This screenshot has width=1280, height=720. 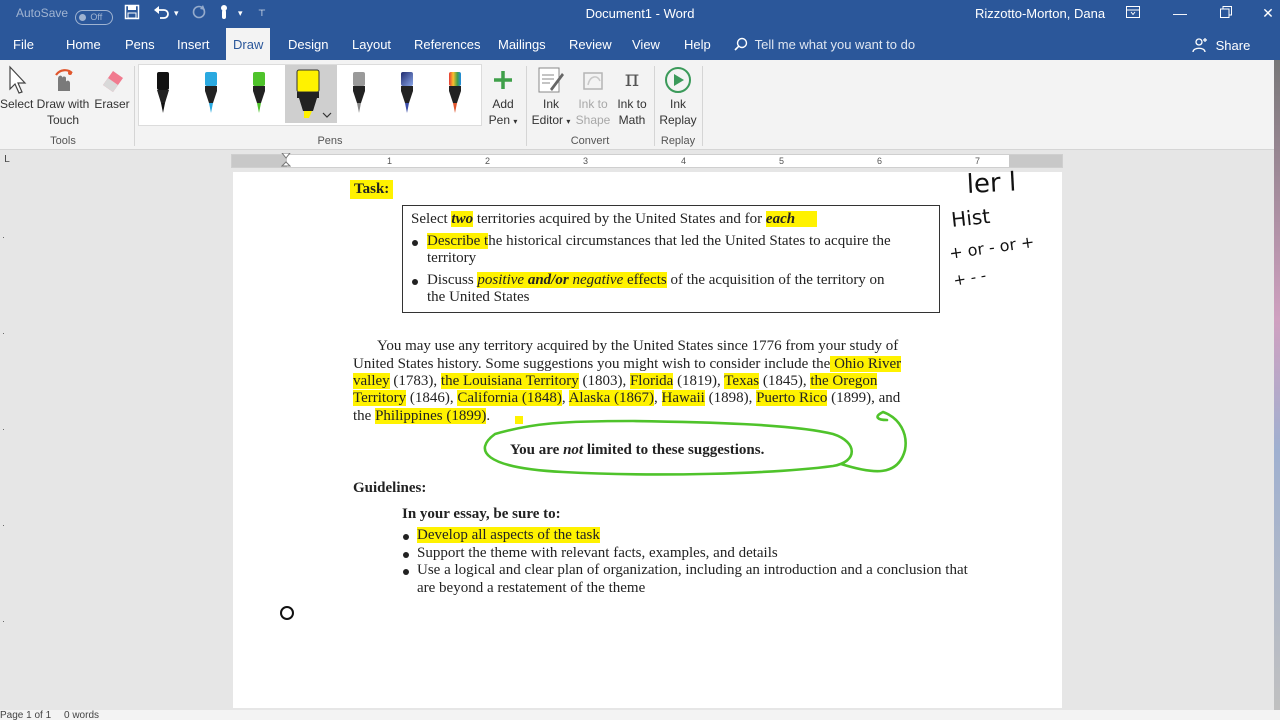 What do you see at coordinates (140, 44) in the screenshot?
I see `tab-pens: Pens` at bounding box center [140, 44].